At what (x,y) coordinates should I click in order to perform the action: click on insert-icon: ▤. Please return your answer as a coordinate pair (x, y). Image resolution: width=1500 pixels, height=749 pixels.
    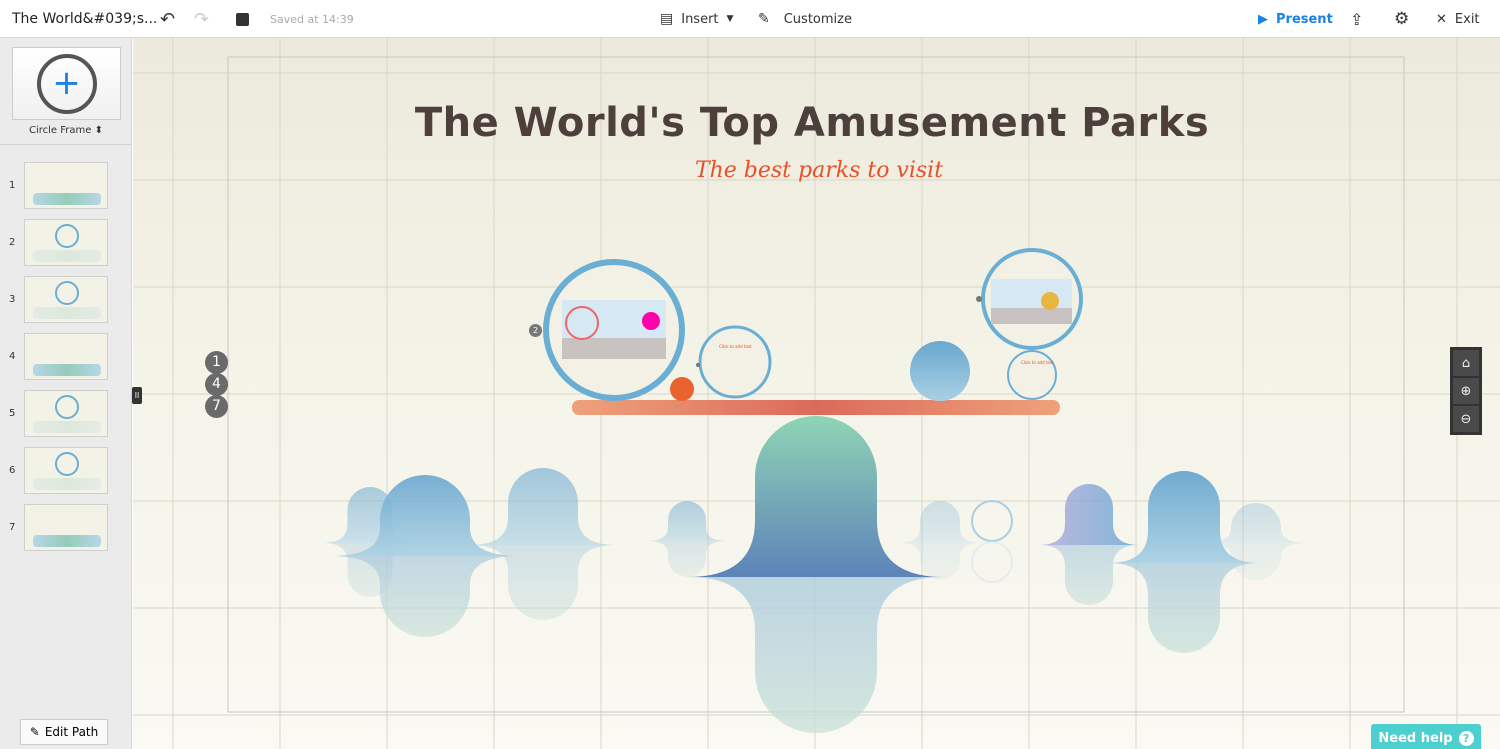
    Looking at the image, I should click on (667, 19).